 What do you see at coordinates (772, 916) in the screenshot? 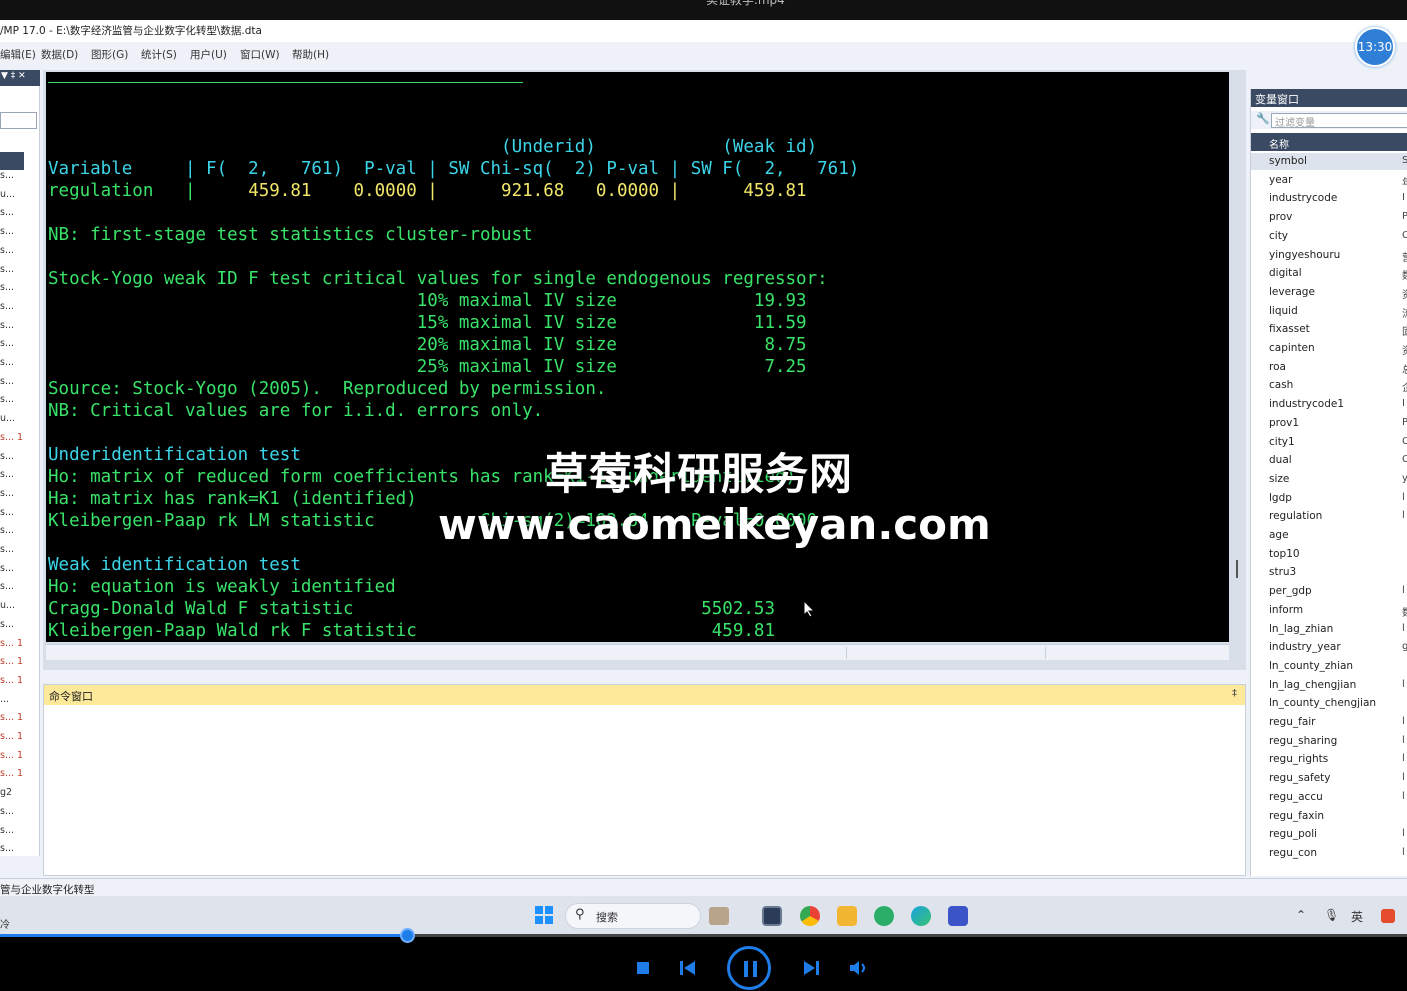
I see `task-view-icon` at bounding box center [772, 916].